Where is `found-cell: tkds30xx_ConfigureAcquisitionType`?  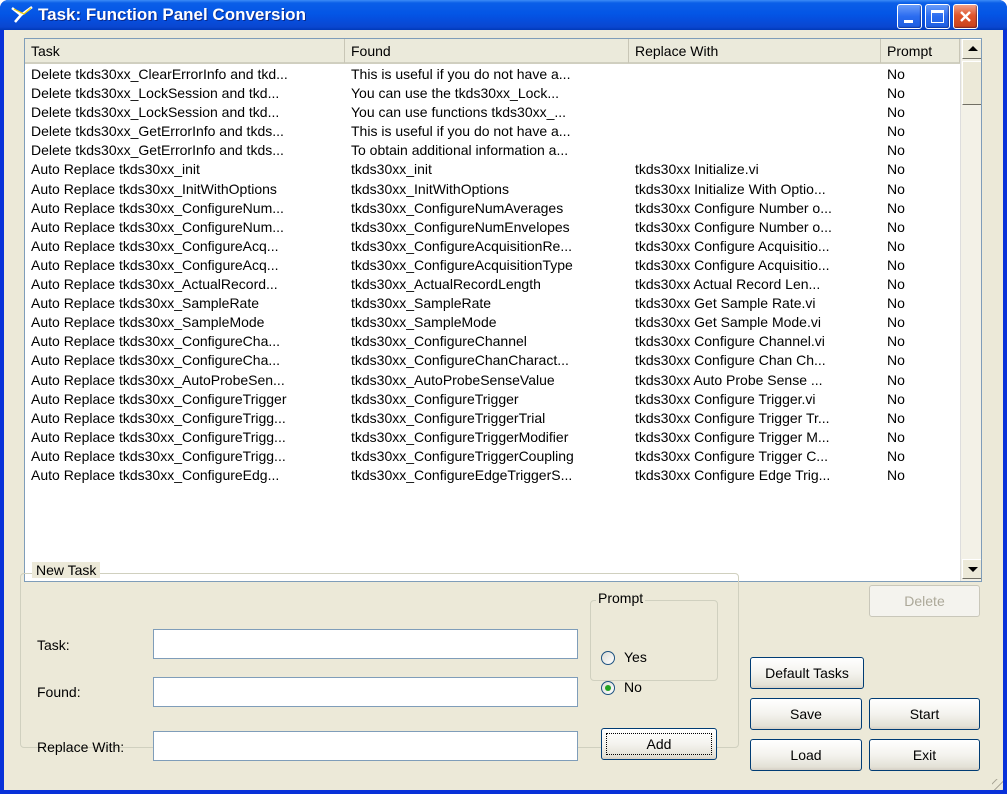 found-cell: tkds30xx_ConfigureAcquisitionType is located at coordinates (462, 264).